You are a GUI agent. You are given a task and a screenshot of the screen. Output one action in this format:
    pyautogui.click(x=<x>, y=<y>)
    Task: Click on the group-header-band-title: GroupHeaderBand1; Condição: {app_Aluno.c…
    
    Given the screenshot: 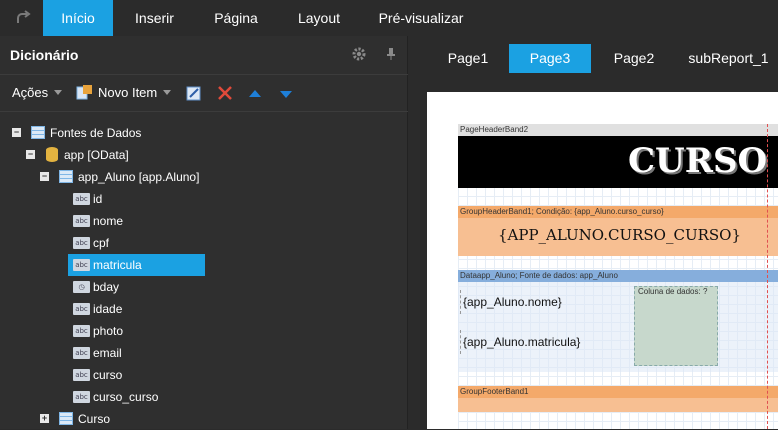 What is the action you would take?
    pyautogui.click(x=618, y=212)
    